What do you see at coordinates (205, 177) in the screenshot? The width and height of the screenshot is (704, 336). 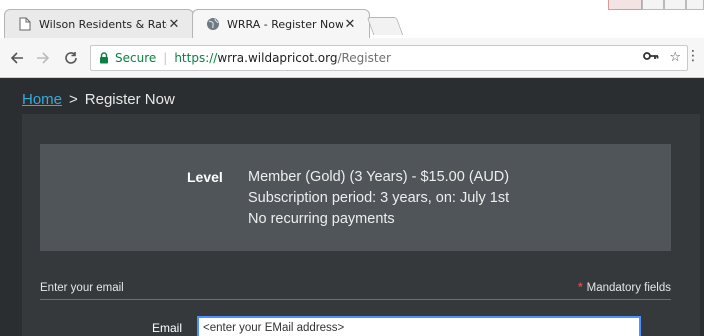 I see `level-label: Level` at bounding box center [205, 177].